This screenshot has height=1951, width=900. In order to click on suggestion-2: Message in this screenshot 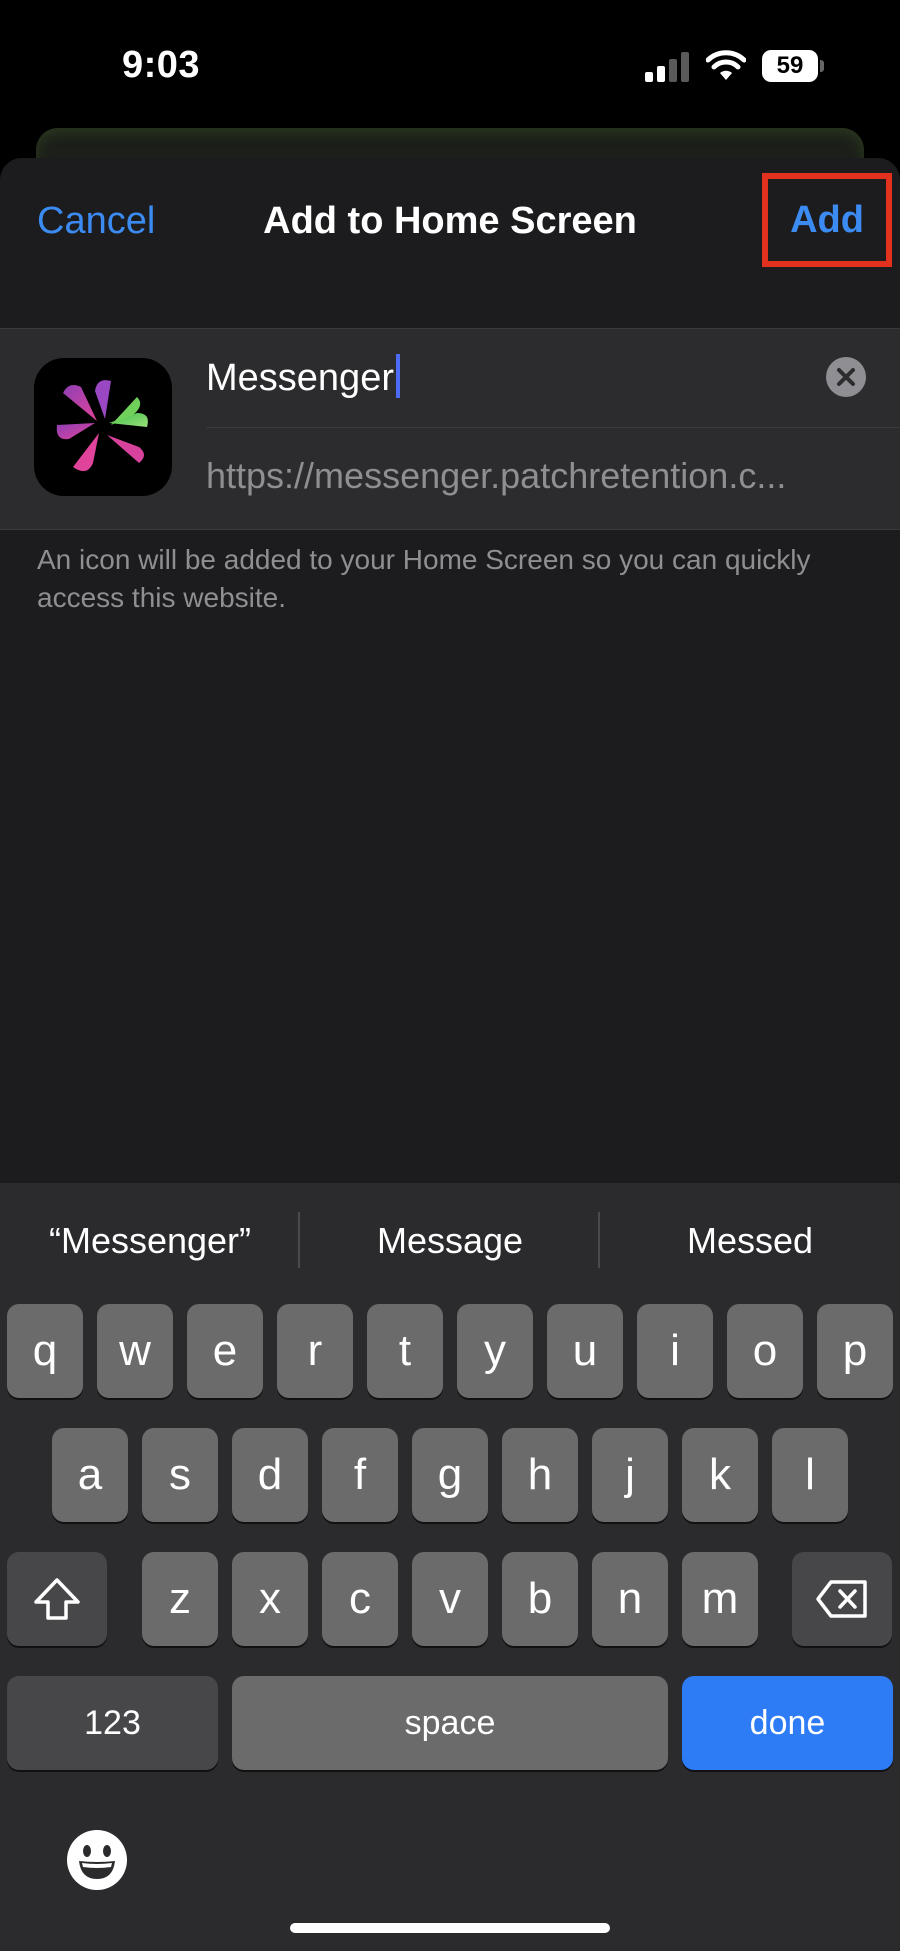, I will do `click(450, 1241)`.